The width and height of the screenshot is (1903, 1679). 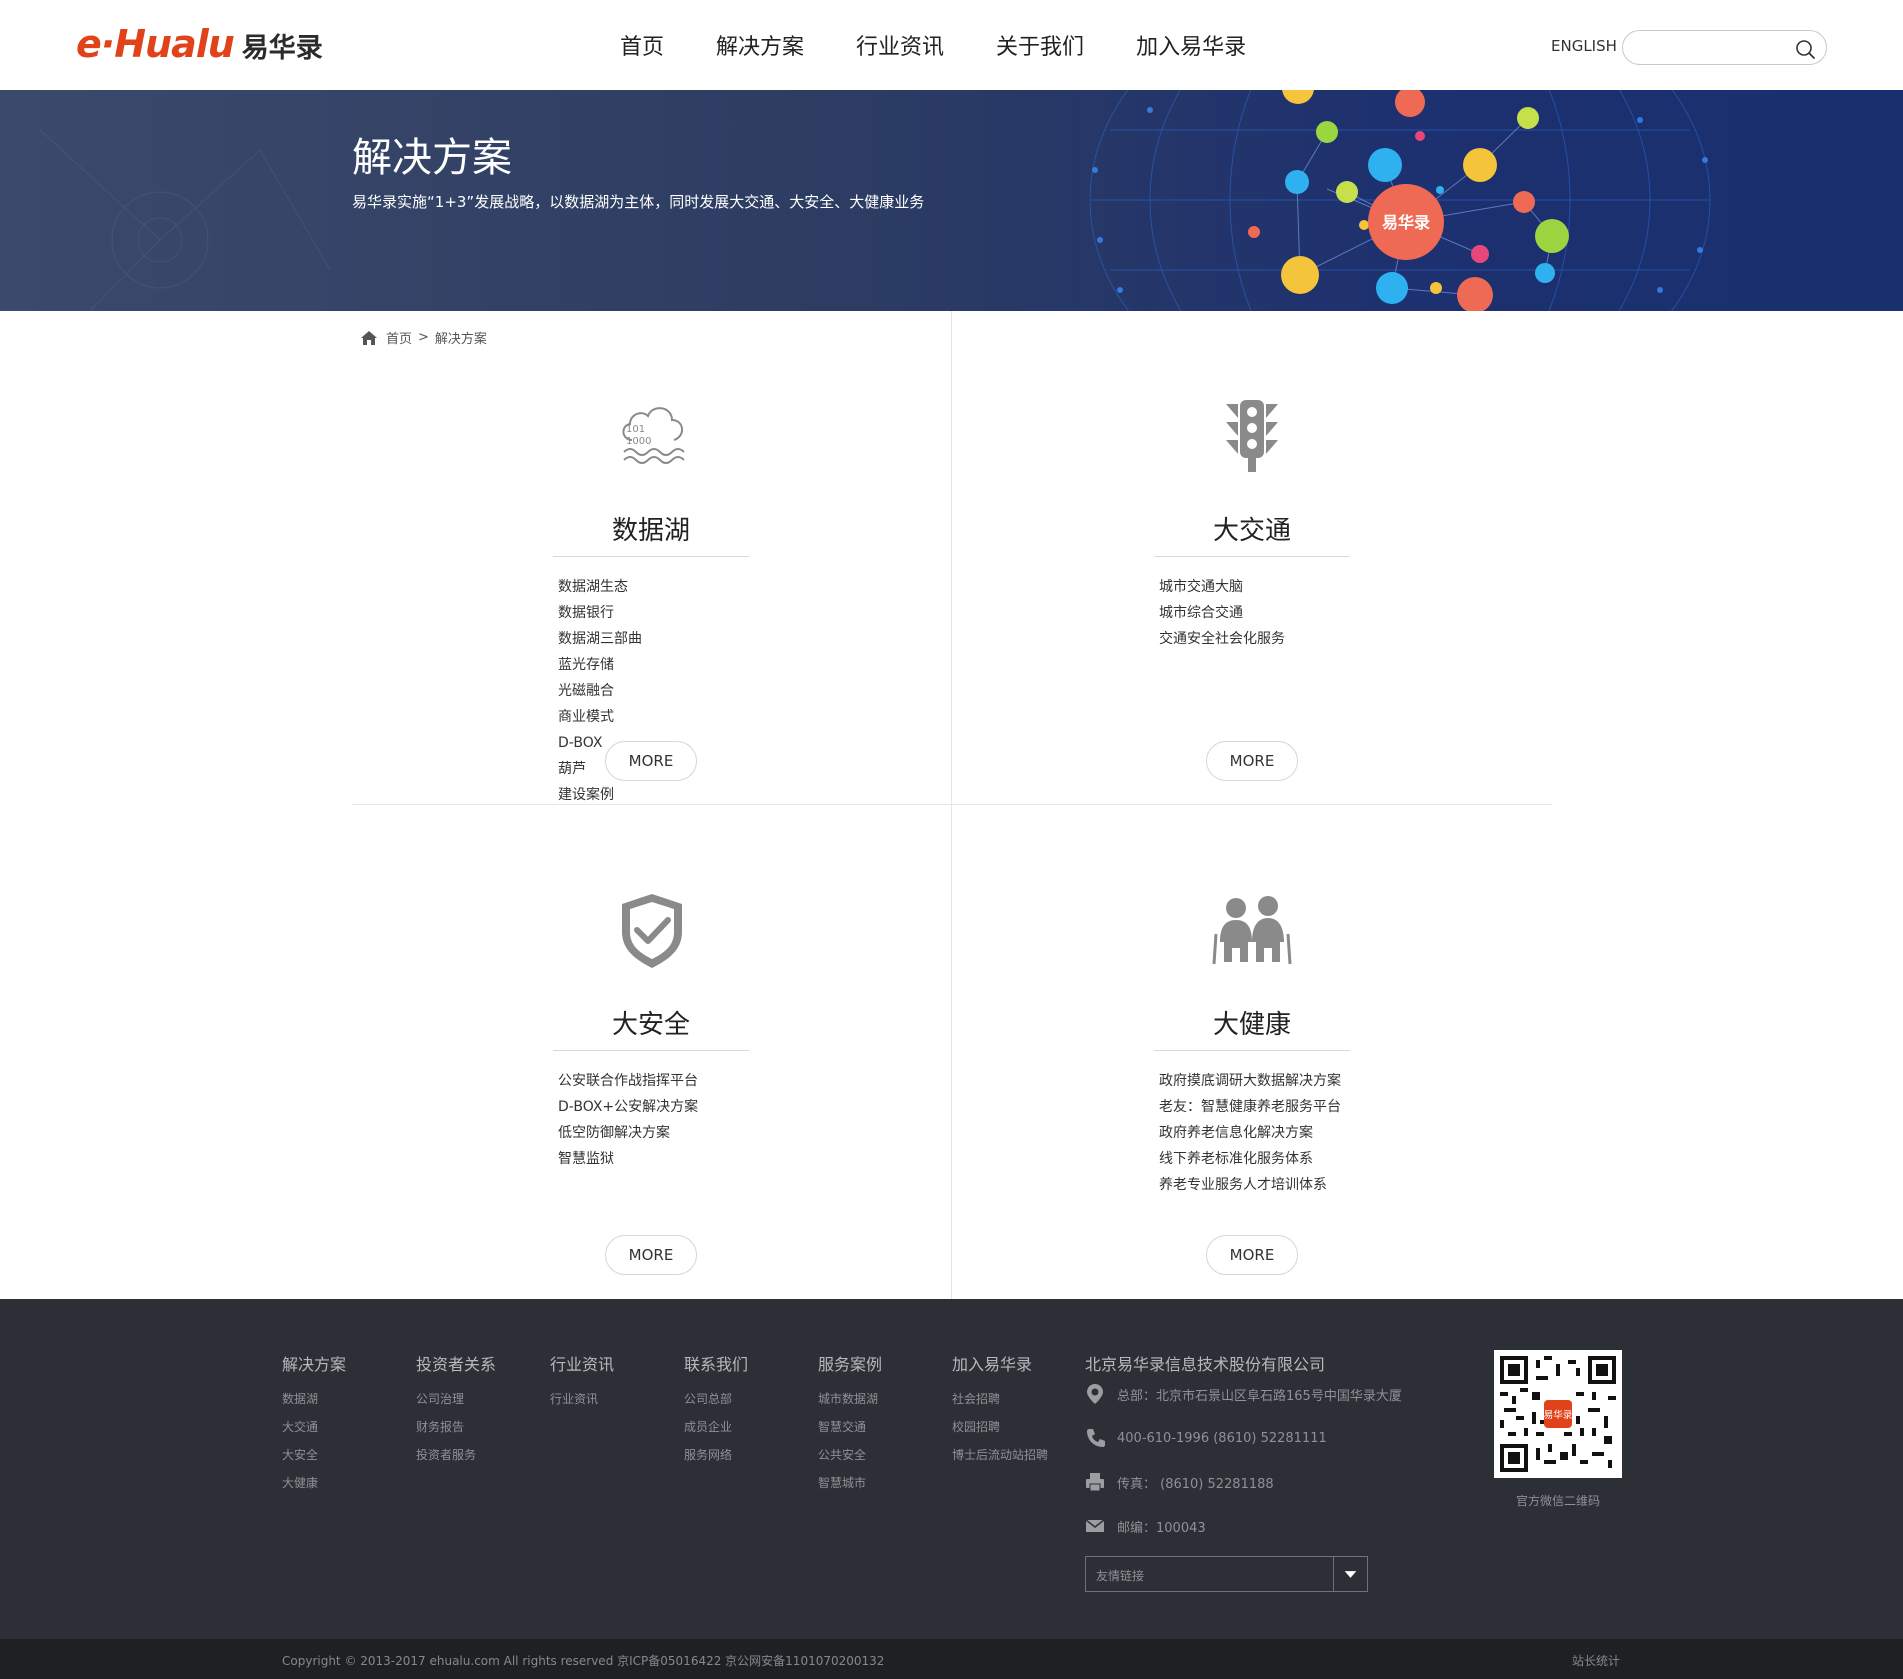 What do you see at coordinates (1805, 49) in the screenshot?
I see `search-icon` at bounding box center [1805, 49].